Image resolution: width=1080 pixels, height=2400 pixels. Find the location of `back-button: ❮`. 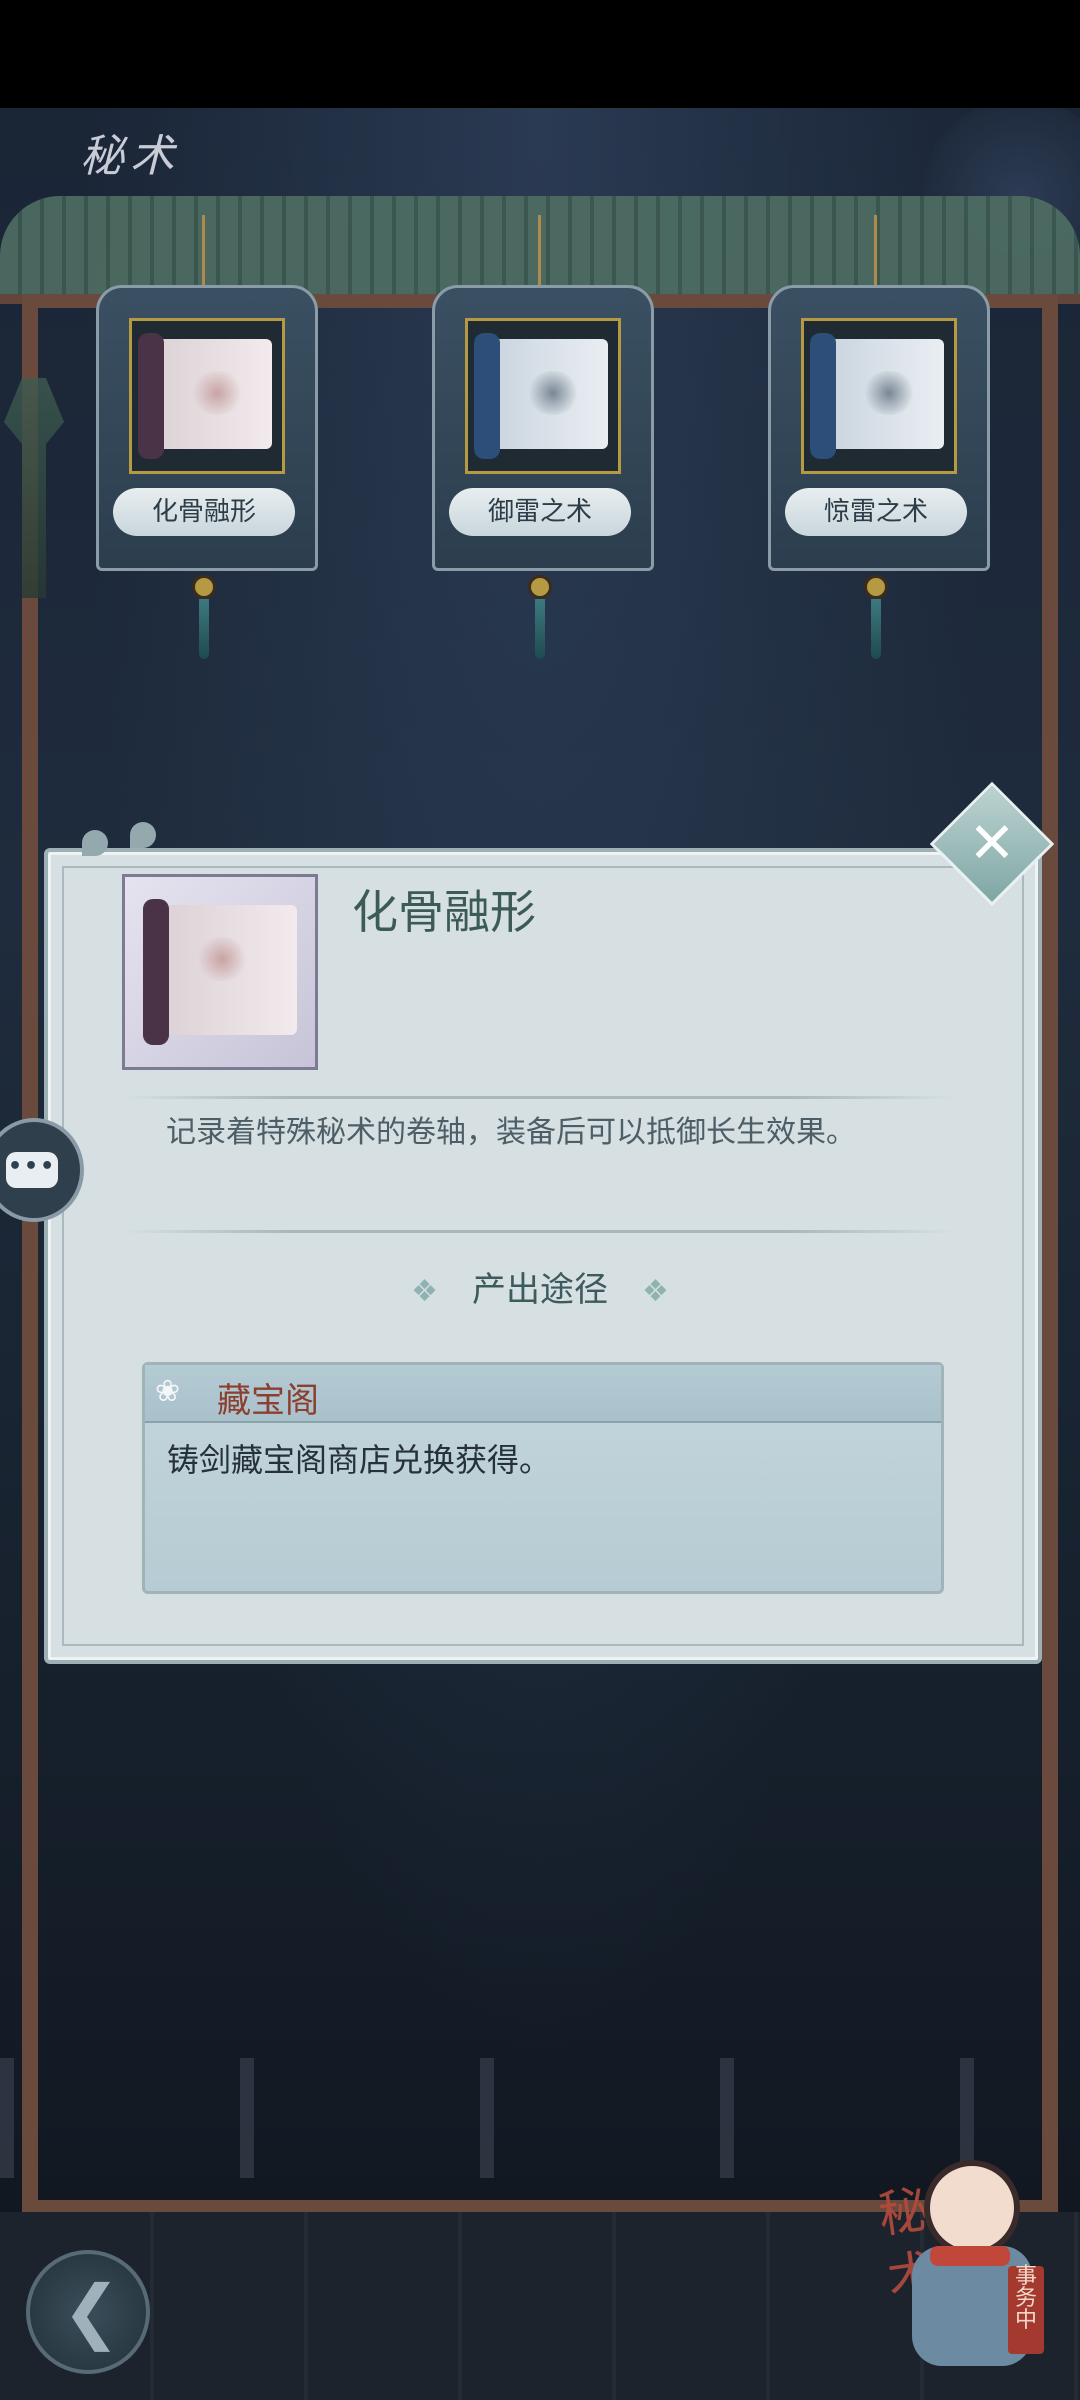

back-button: ❮ is located at coordinates (88, 2312).